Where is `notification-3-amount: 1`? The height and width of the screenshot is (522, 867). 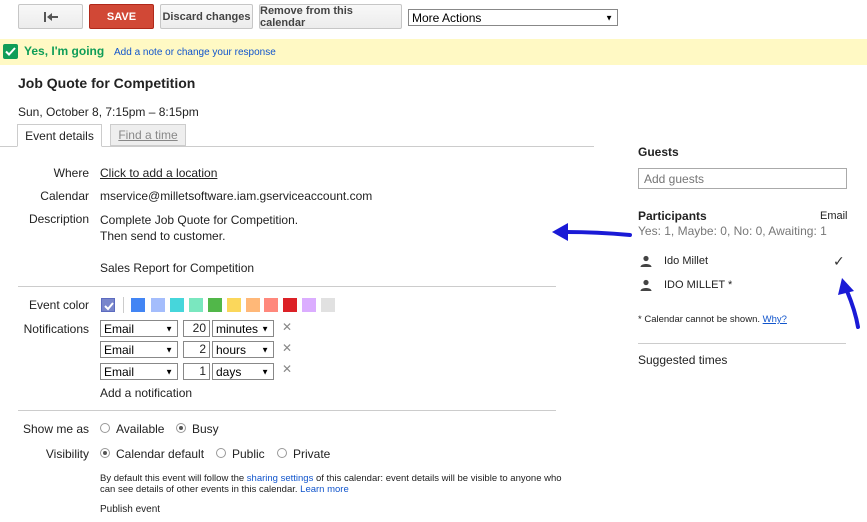 notification-3-amount: 1 is located at coordinates (196, 371).